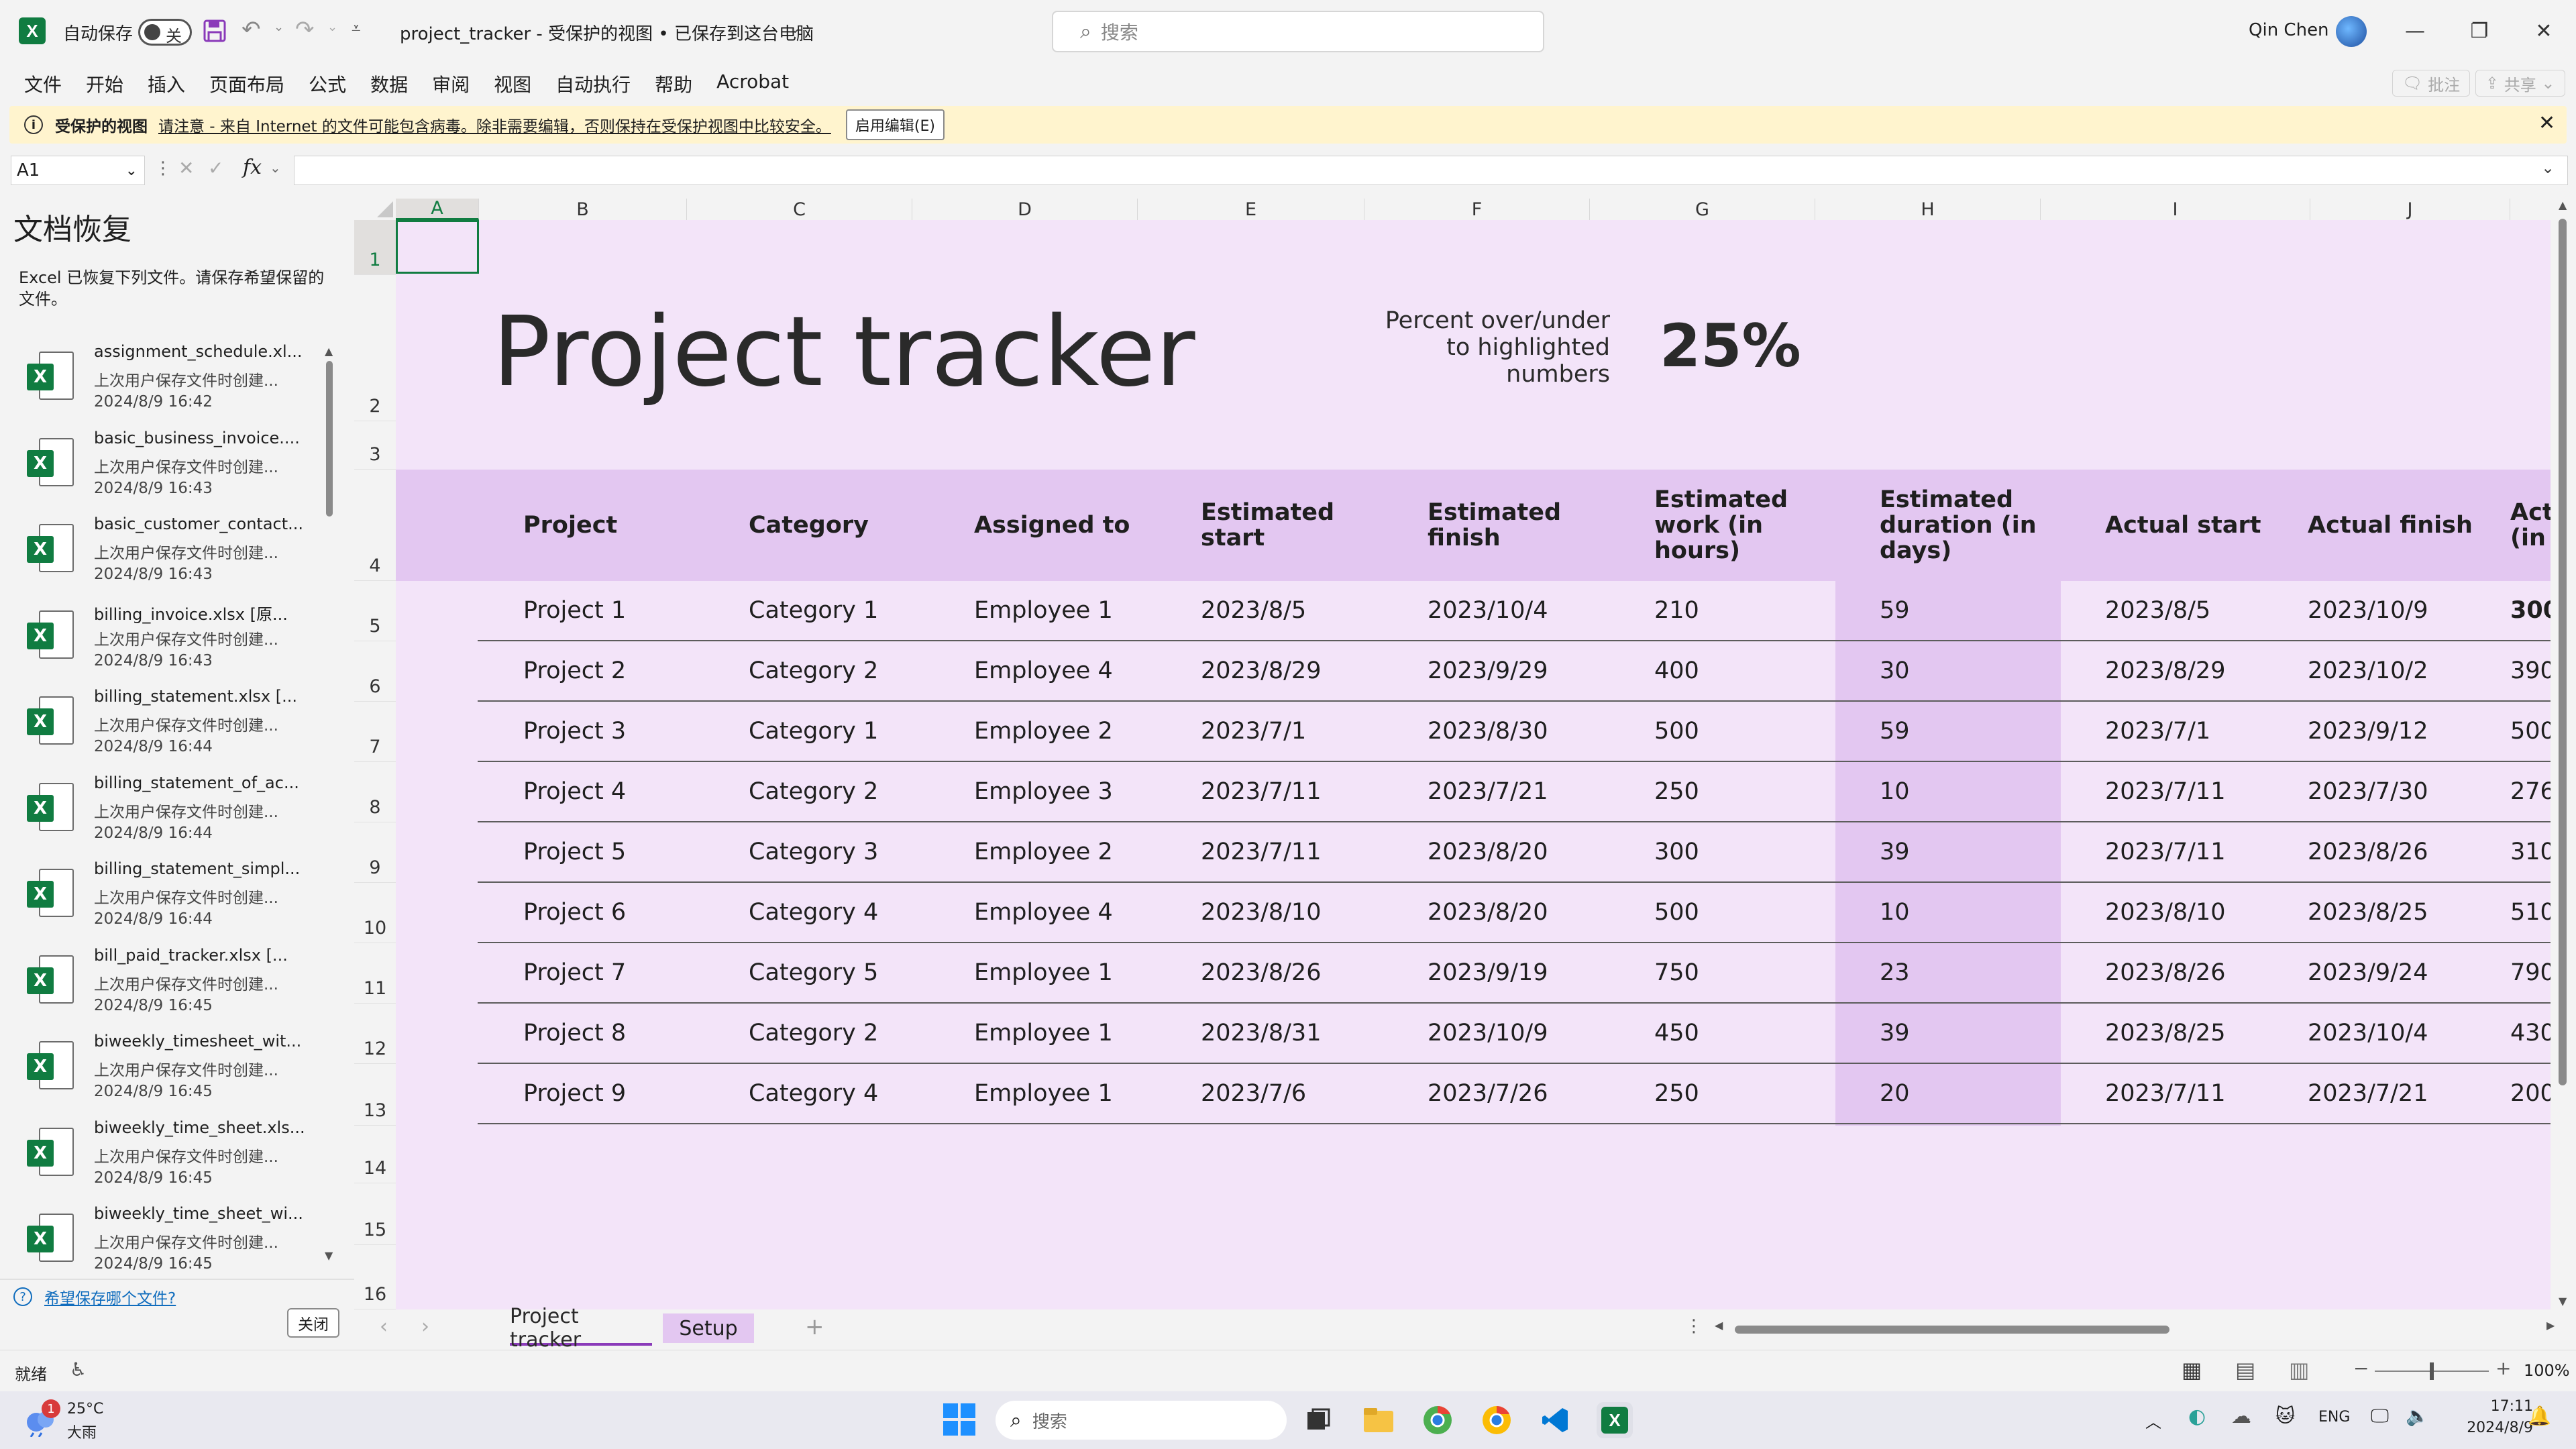  I want to click on cell-assigned-to: Employee 3, so click(1043, 791).